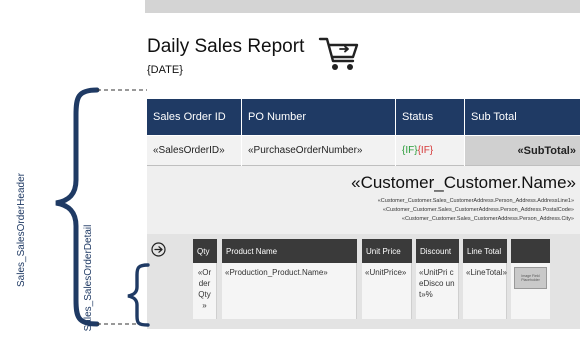  What do you see at coordinates (430, 117) in the screenshot?
I see `header-col-status: Status` at bounding box center [430, 117].